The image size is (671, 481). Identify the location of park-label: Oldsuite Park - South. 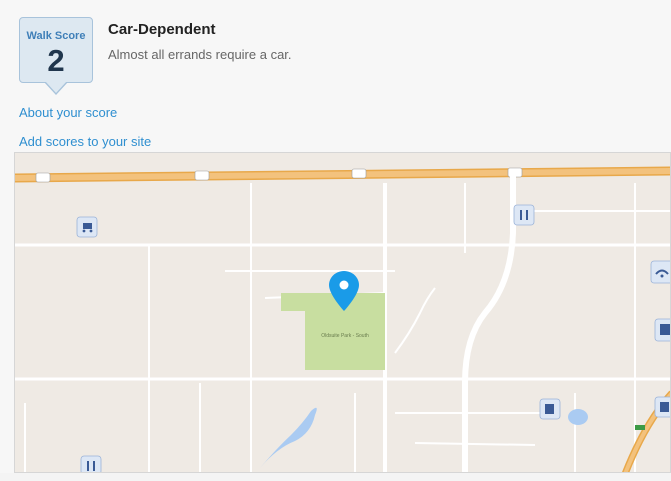
(345, 336).